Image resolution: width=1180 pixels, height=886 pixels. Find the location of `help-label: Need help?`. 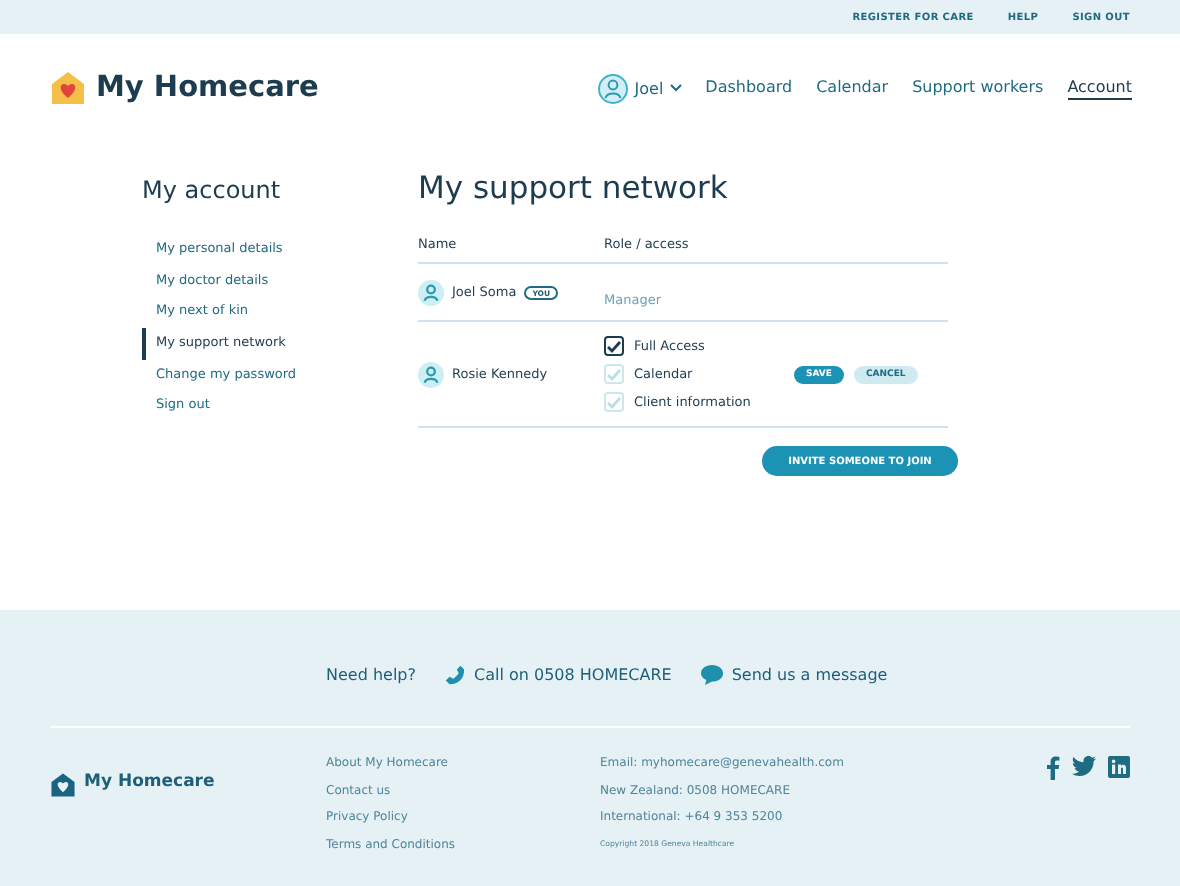

help-label: Need help? is located at coordinates (371, 674).